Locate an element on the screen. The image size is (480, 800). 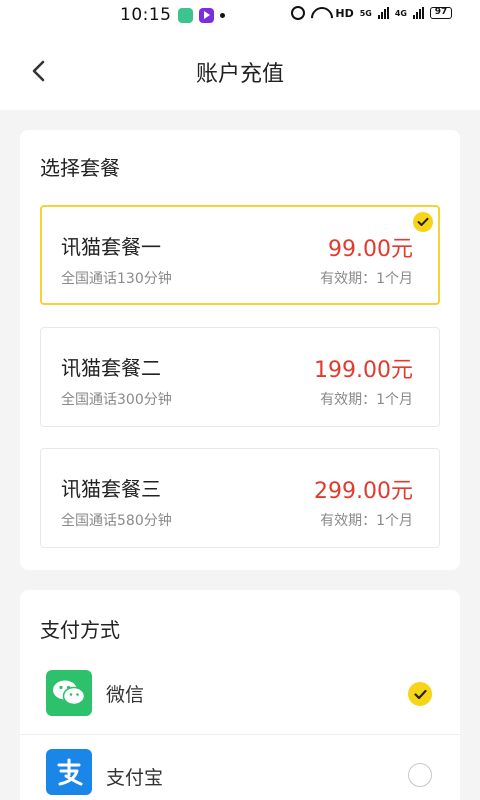
payment-label: 微信 is located at coordinates (125, 695).